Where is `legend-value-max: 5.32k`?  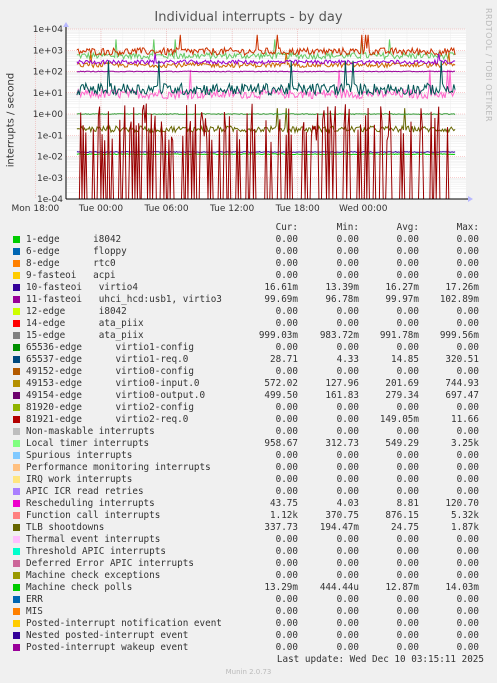
legend-value-max: 5.32k is located at coordinates (465, 515).